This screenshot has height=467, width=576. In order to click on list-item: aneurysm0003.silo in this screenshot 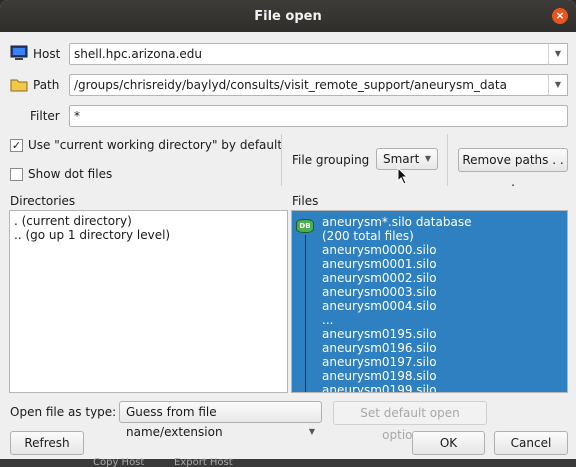, I will do `click(379, 292)`.